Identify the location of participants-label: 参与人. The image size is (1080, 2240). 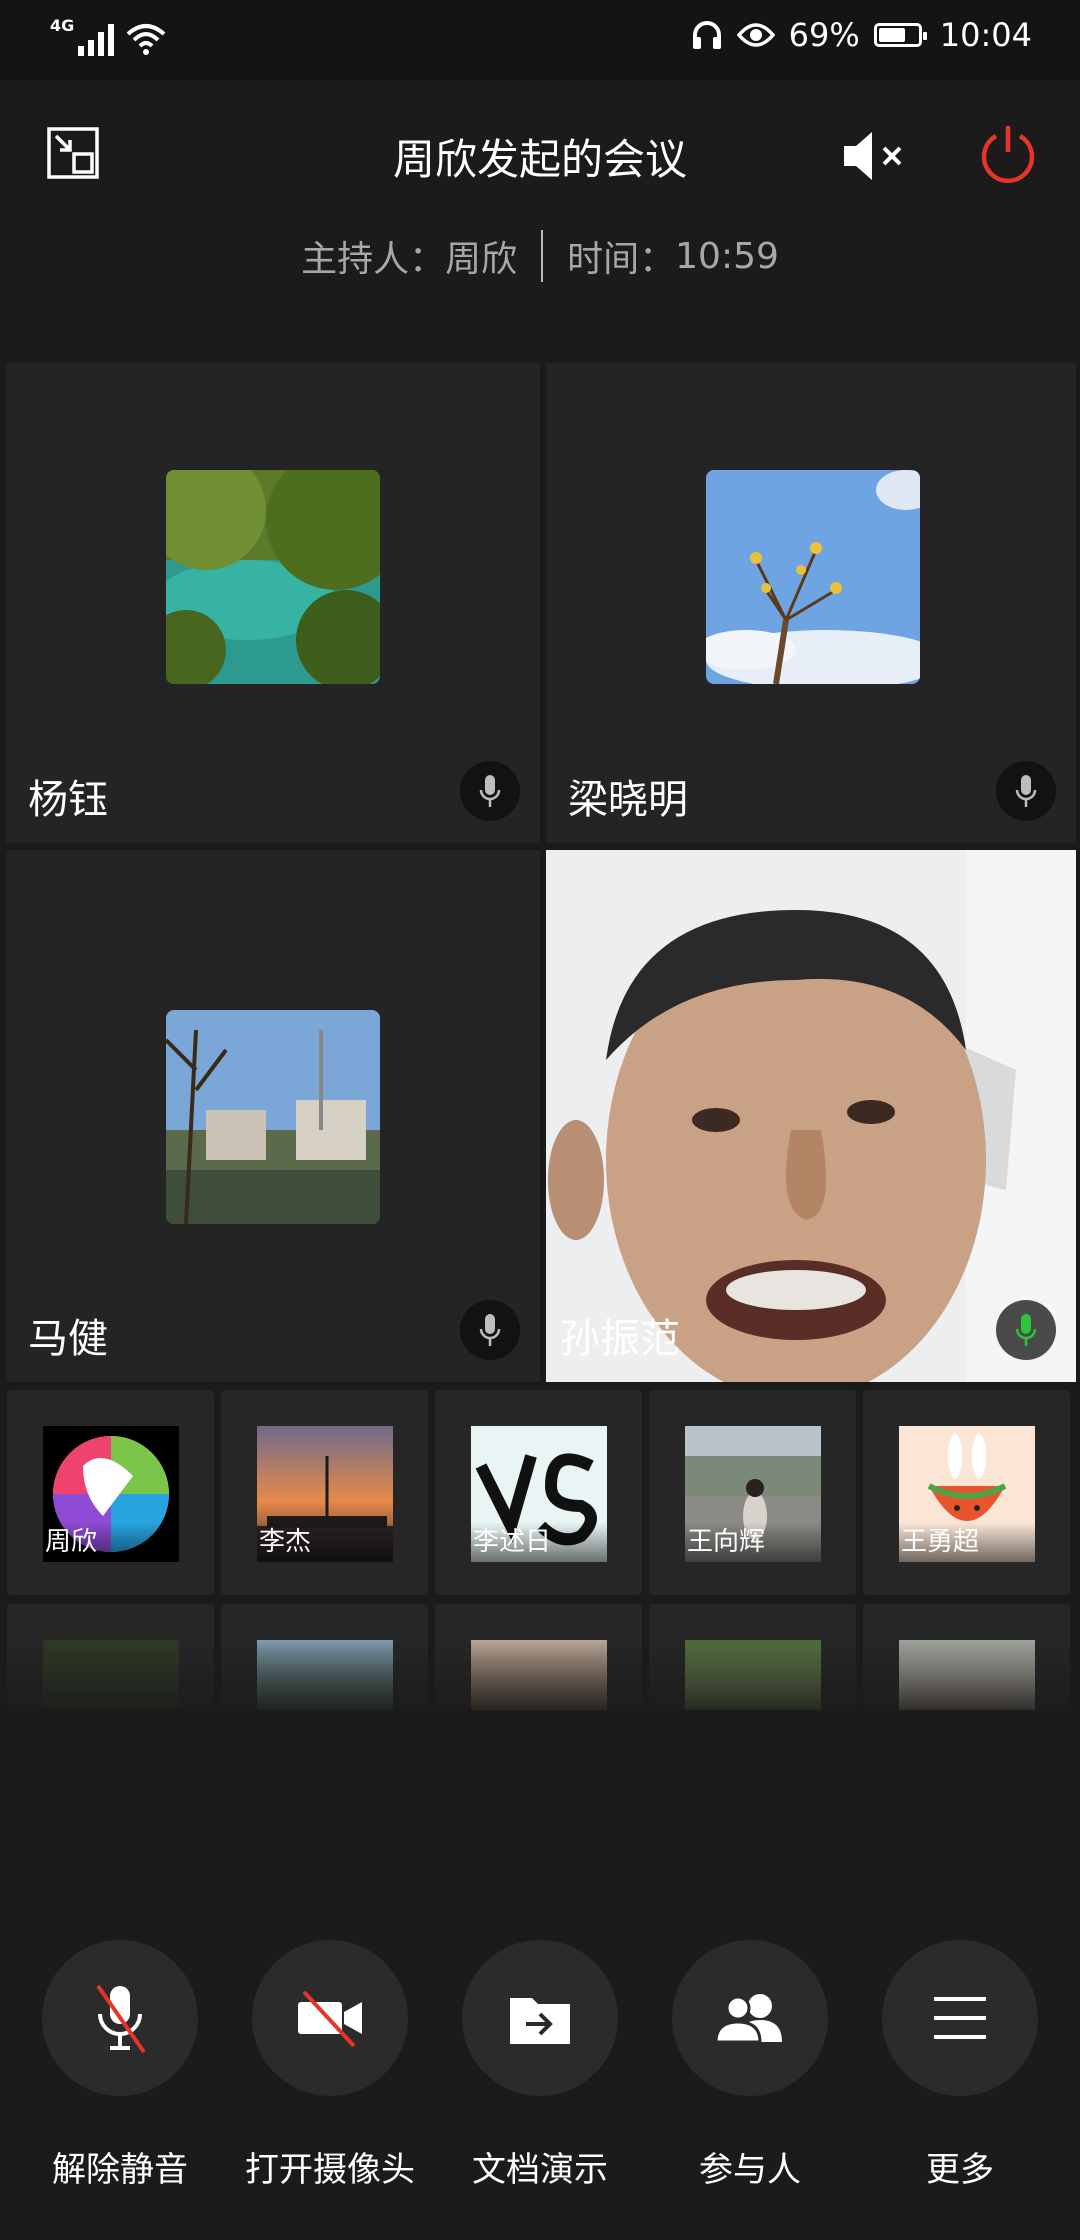
(750, 2170).